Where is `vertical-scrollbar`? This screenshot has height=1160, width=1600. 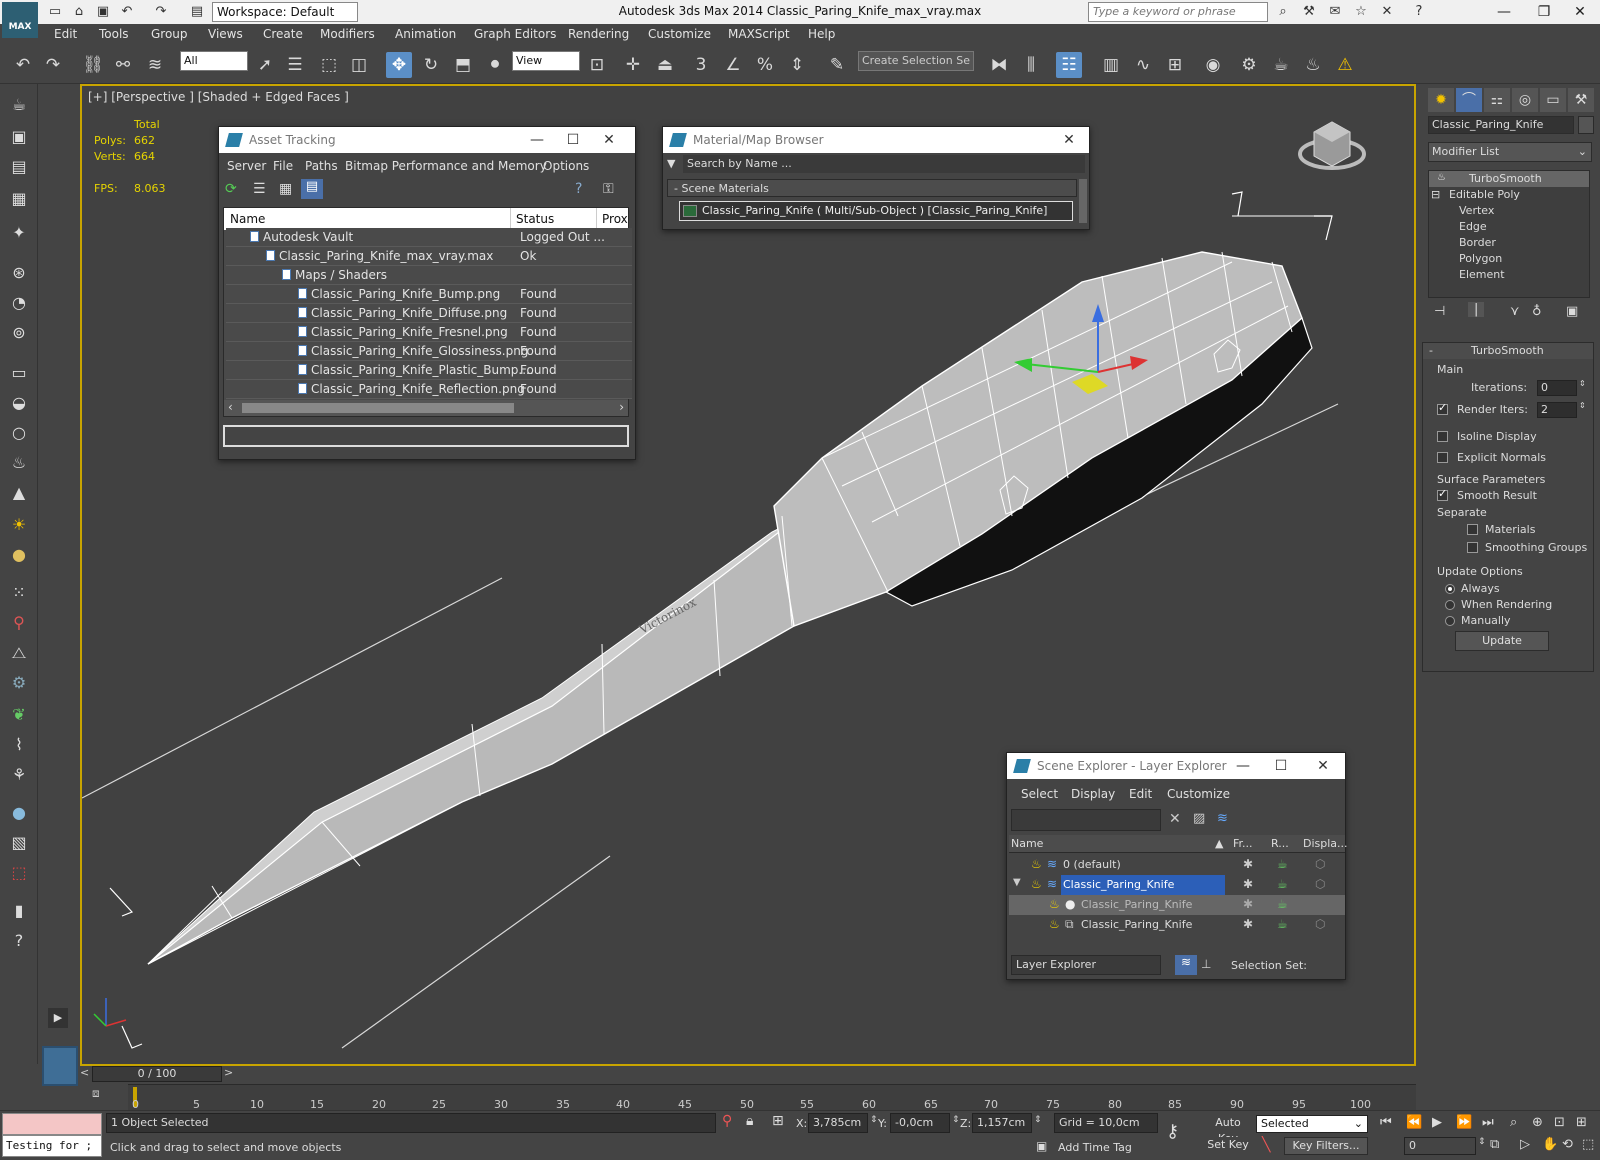
vertical-scrollbar is located at coordinates (1083, 201).